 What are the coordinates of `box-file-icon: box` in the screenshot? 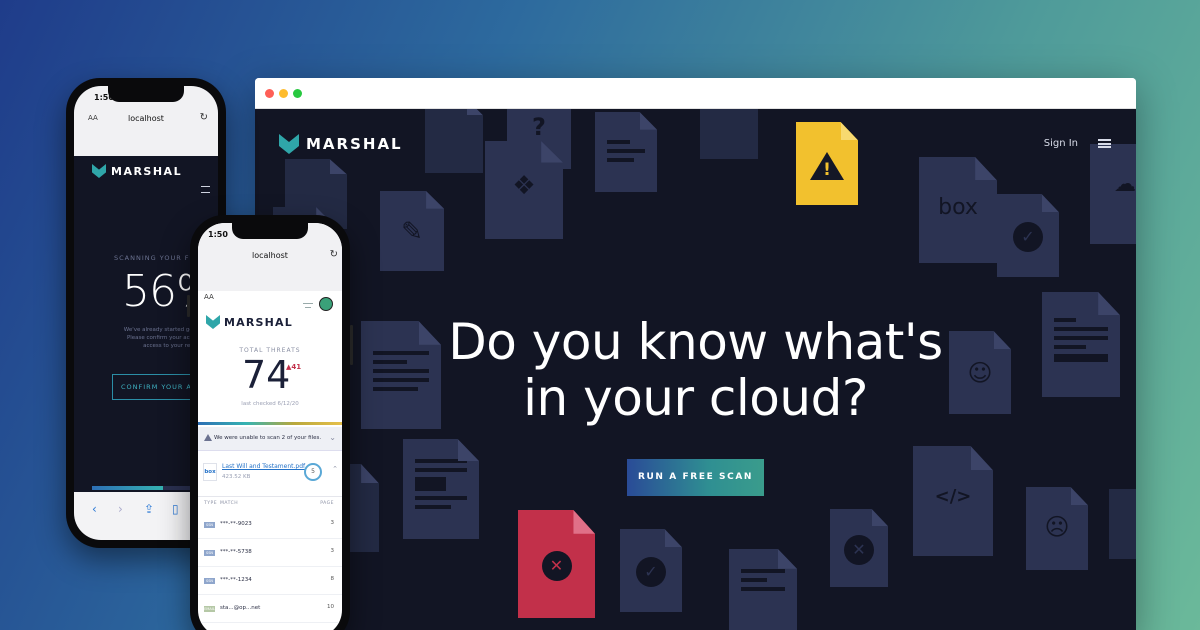 It's located at (958, 210).